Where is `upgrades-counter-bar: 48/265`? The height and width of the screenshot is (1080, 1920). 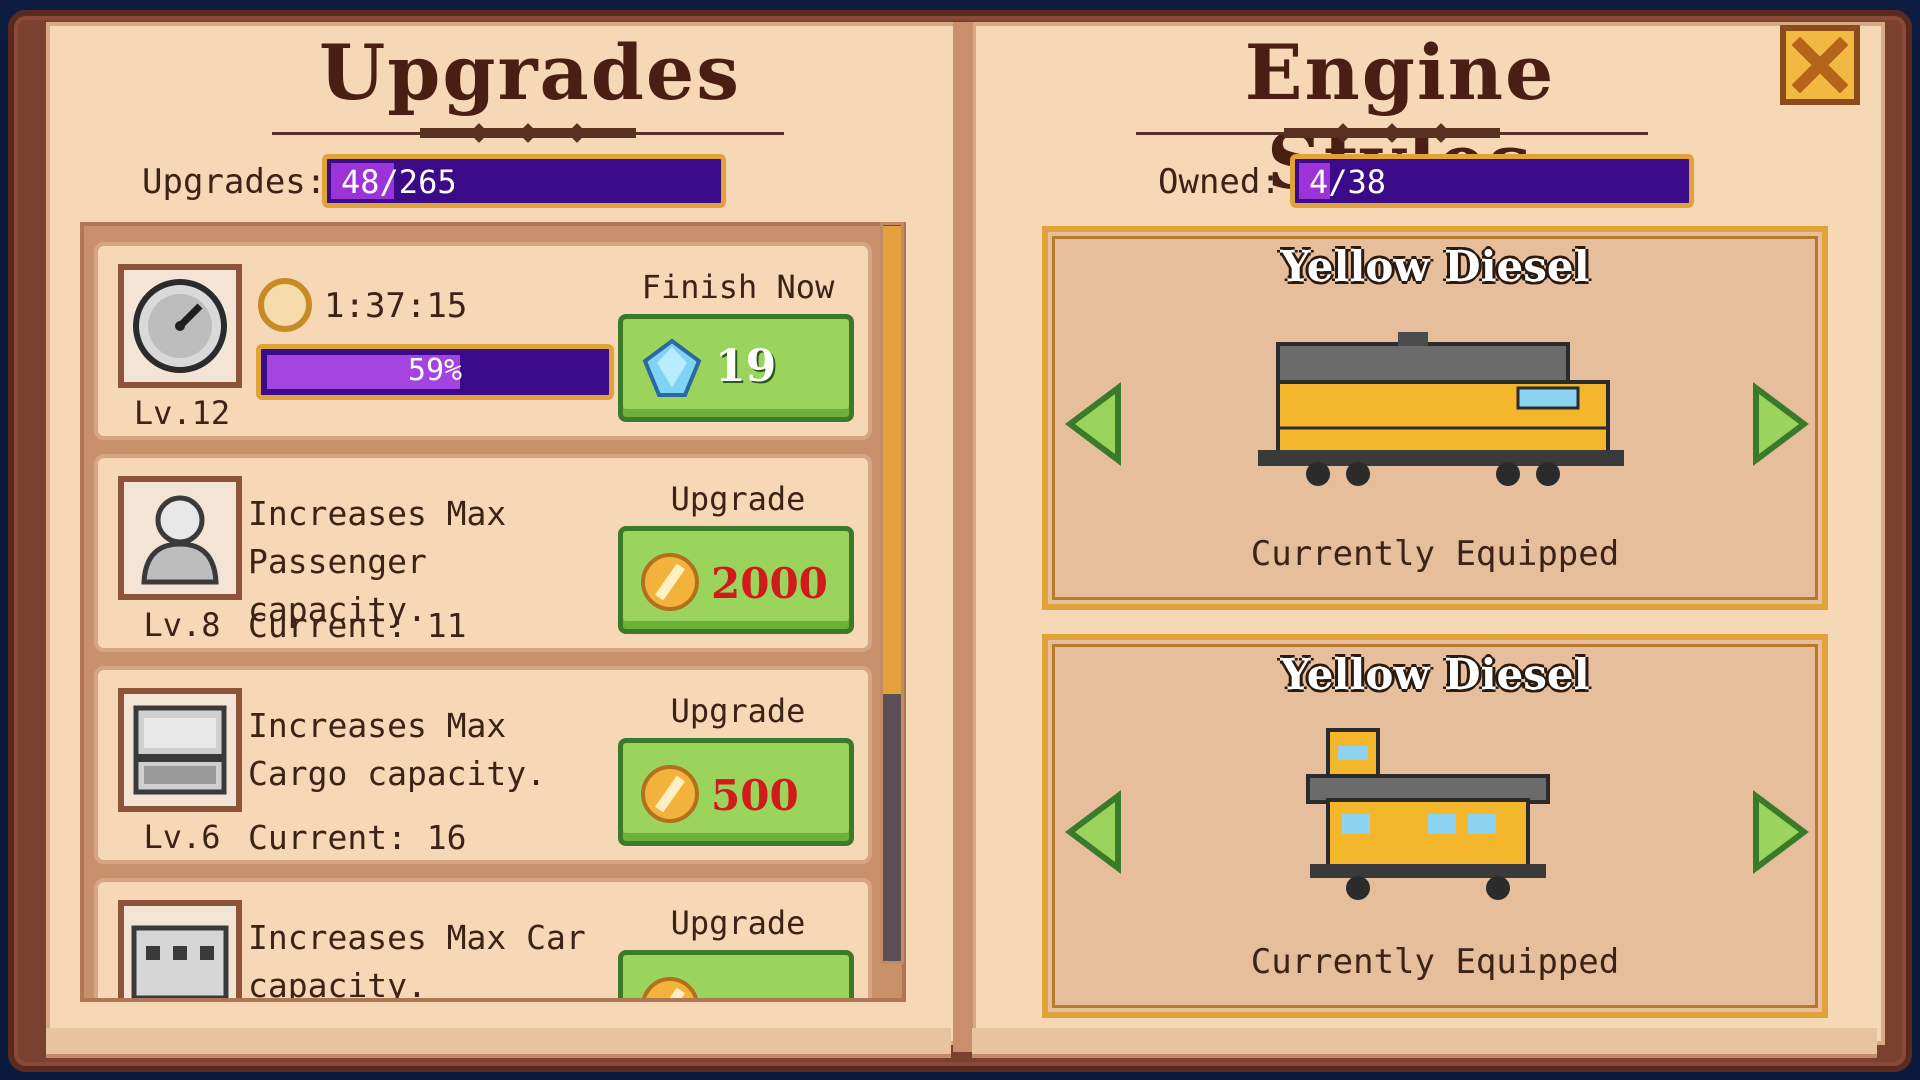 upgrades-counter-bar: 48/265 is located at coordinates (524, 181).